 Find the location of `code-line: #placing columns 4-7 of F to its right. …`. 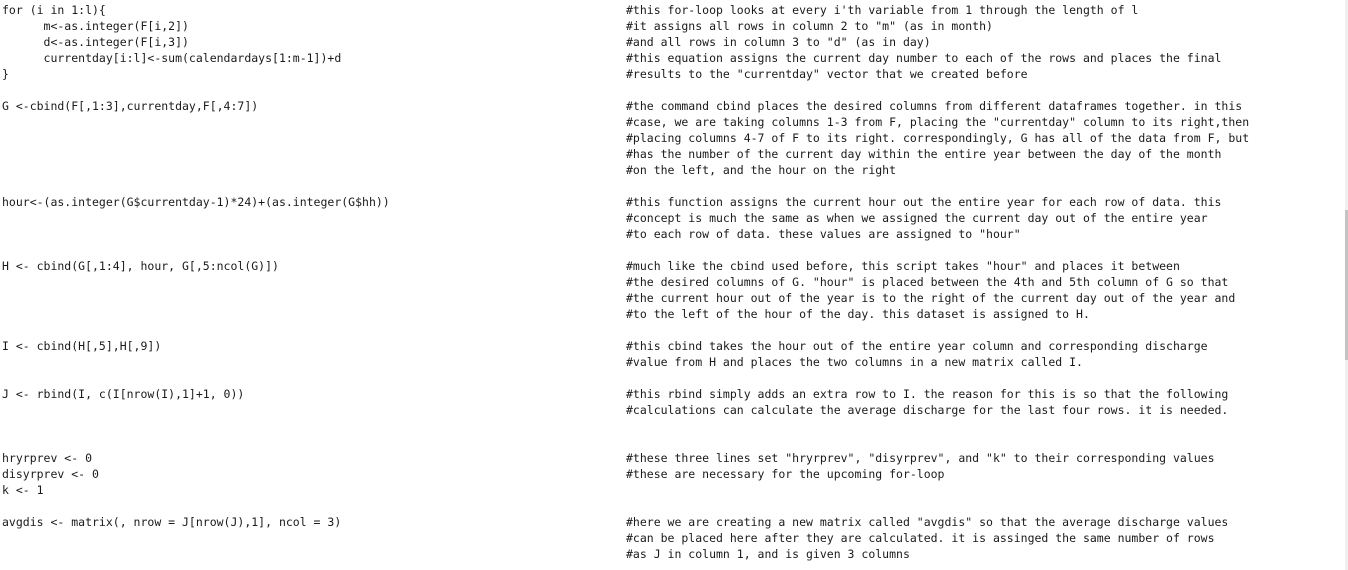

code-line: #placing columns 4-7 of F to its right. … is located at coordinates (674, 138).